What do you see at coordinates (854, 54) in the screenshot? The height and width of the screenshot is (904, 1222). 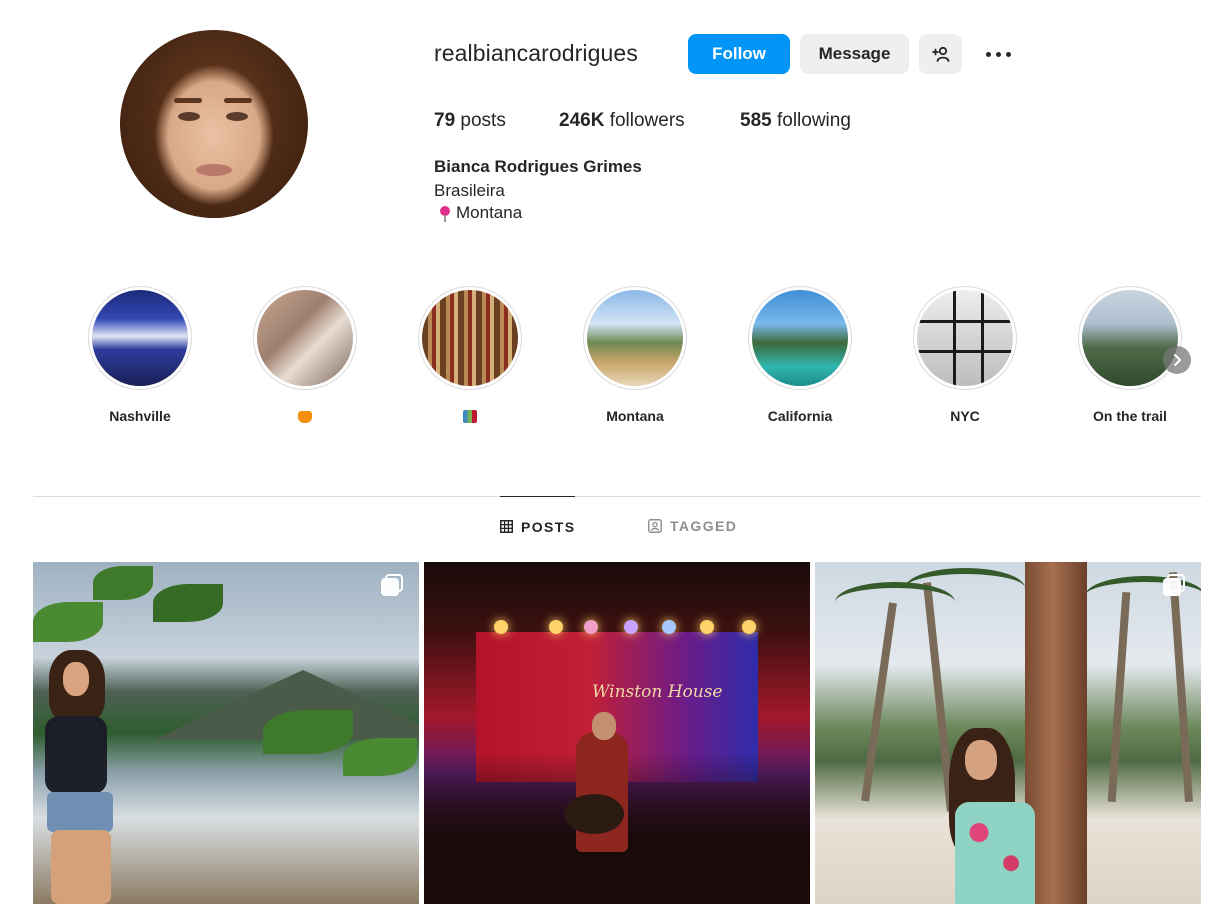 I see `message-button: Message` at bounding box center [854, 54].